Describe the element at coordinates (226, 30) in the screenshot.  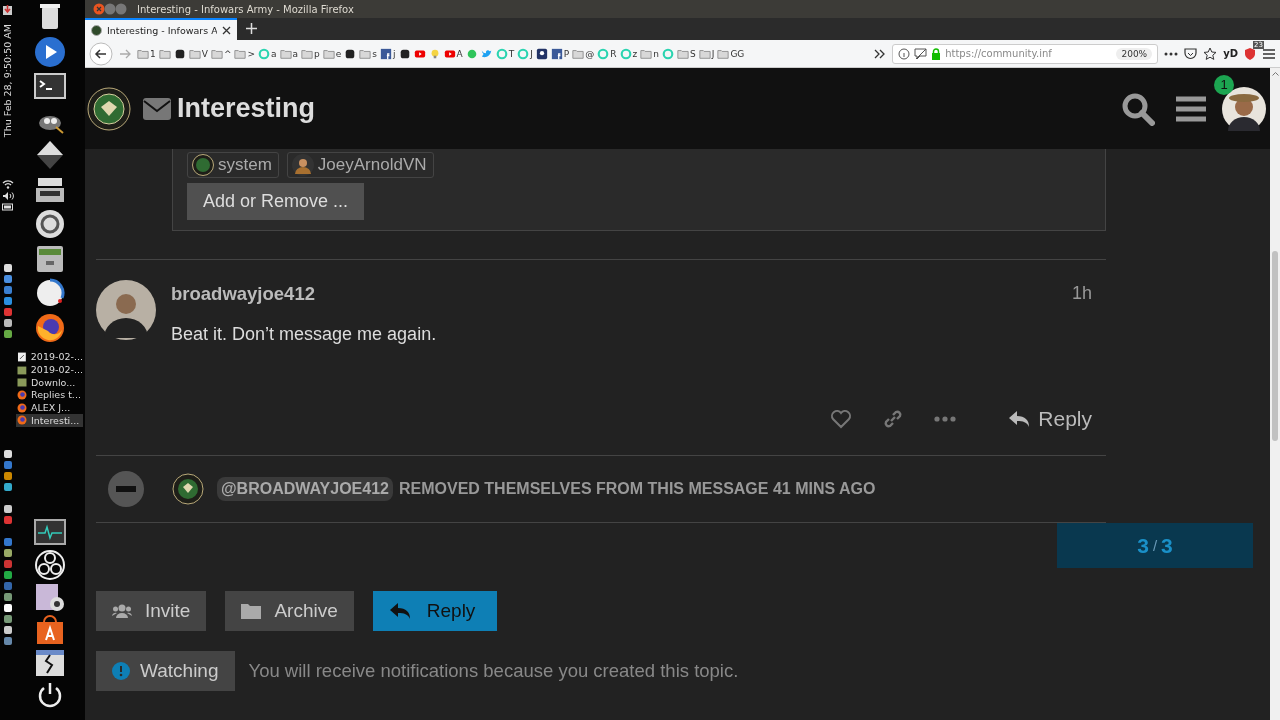
I see `close-icon` at that location.